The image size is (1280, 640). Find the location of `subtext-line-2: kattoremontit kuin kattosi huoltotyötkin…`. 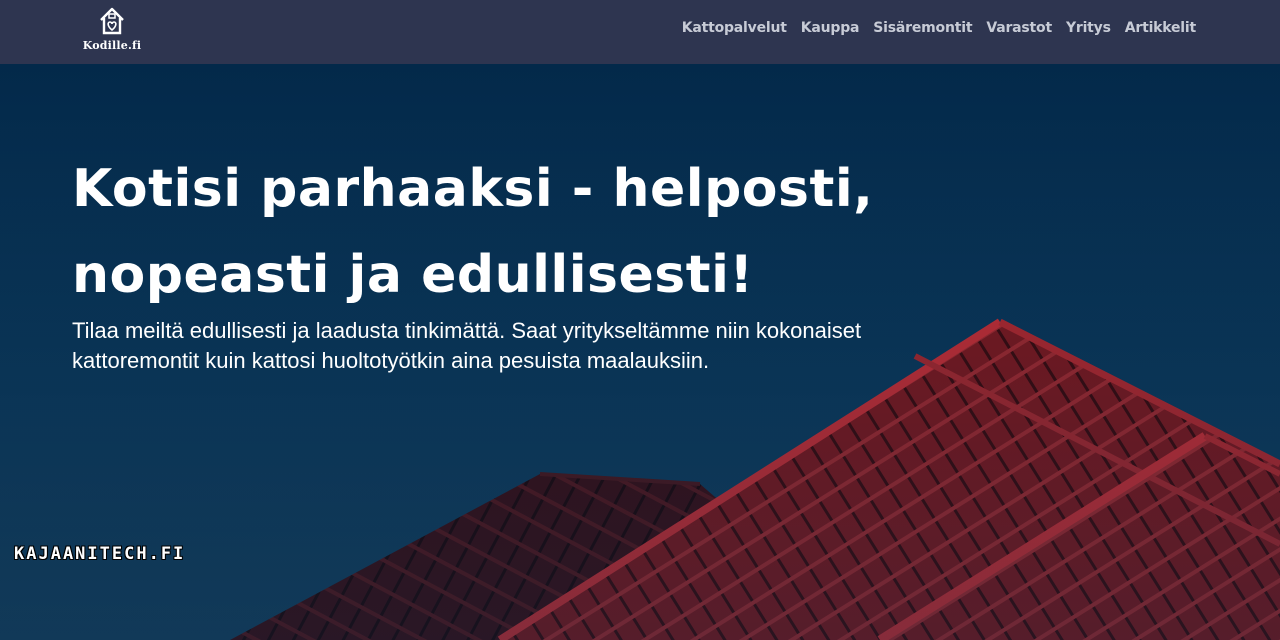

subtext-line-2: kattoremontit kuin kattosi huoltotyötkin… is located at coordinates (391, 360).